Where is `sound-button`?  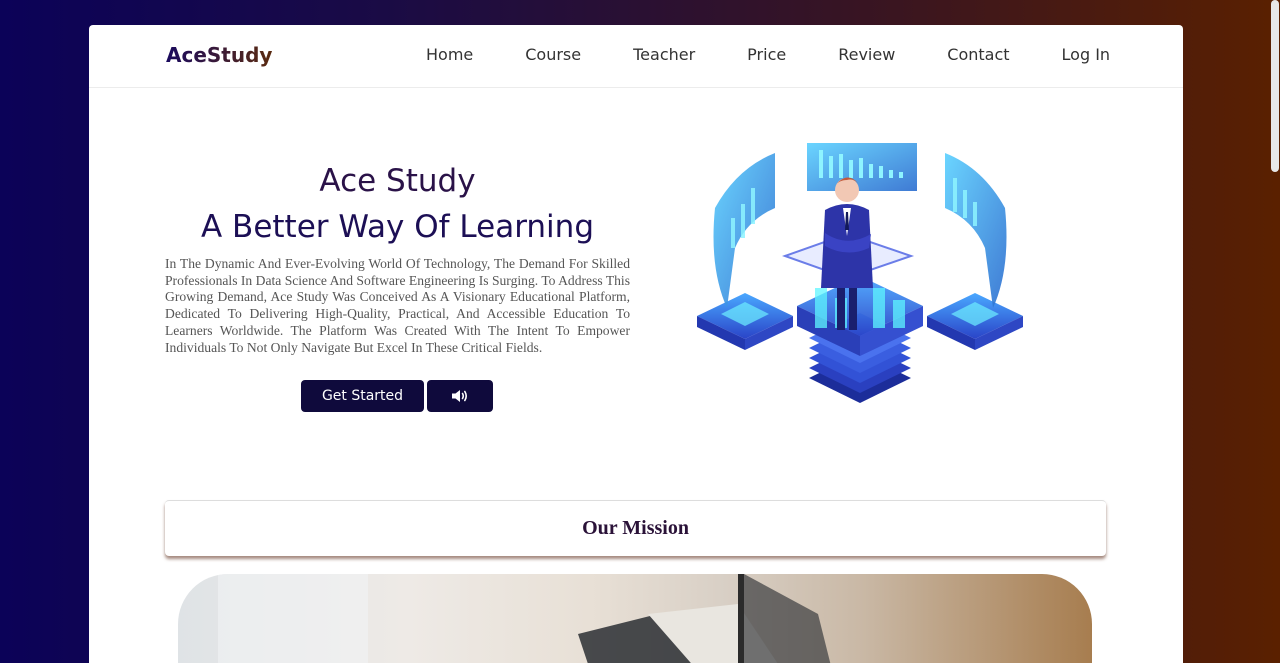 sound-button is located at coordinates (460, 396).